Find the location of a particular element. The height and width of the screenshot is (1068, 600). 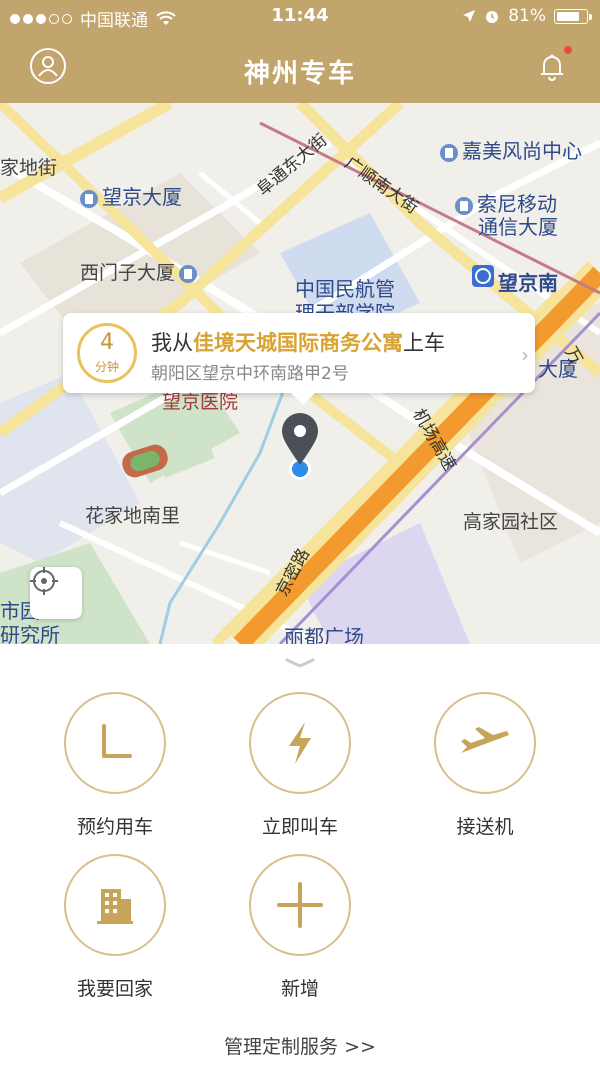

service-schedule-ride: 预约用车 is located at coordinates (115, 765).